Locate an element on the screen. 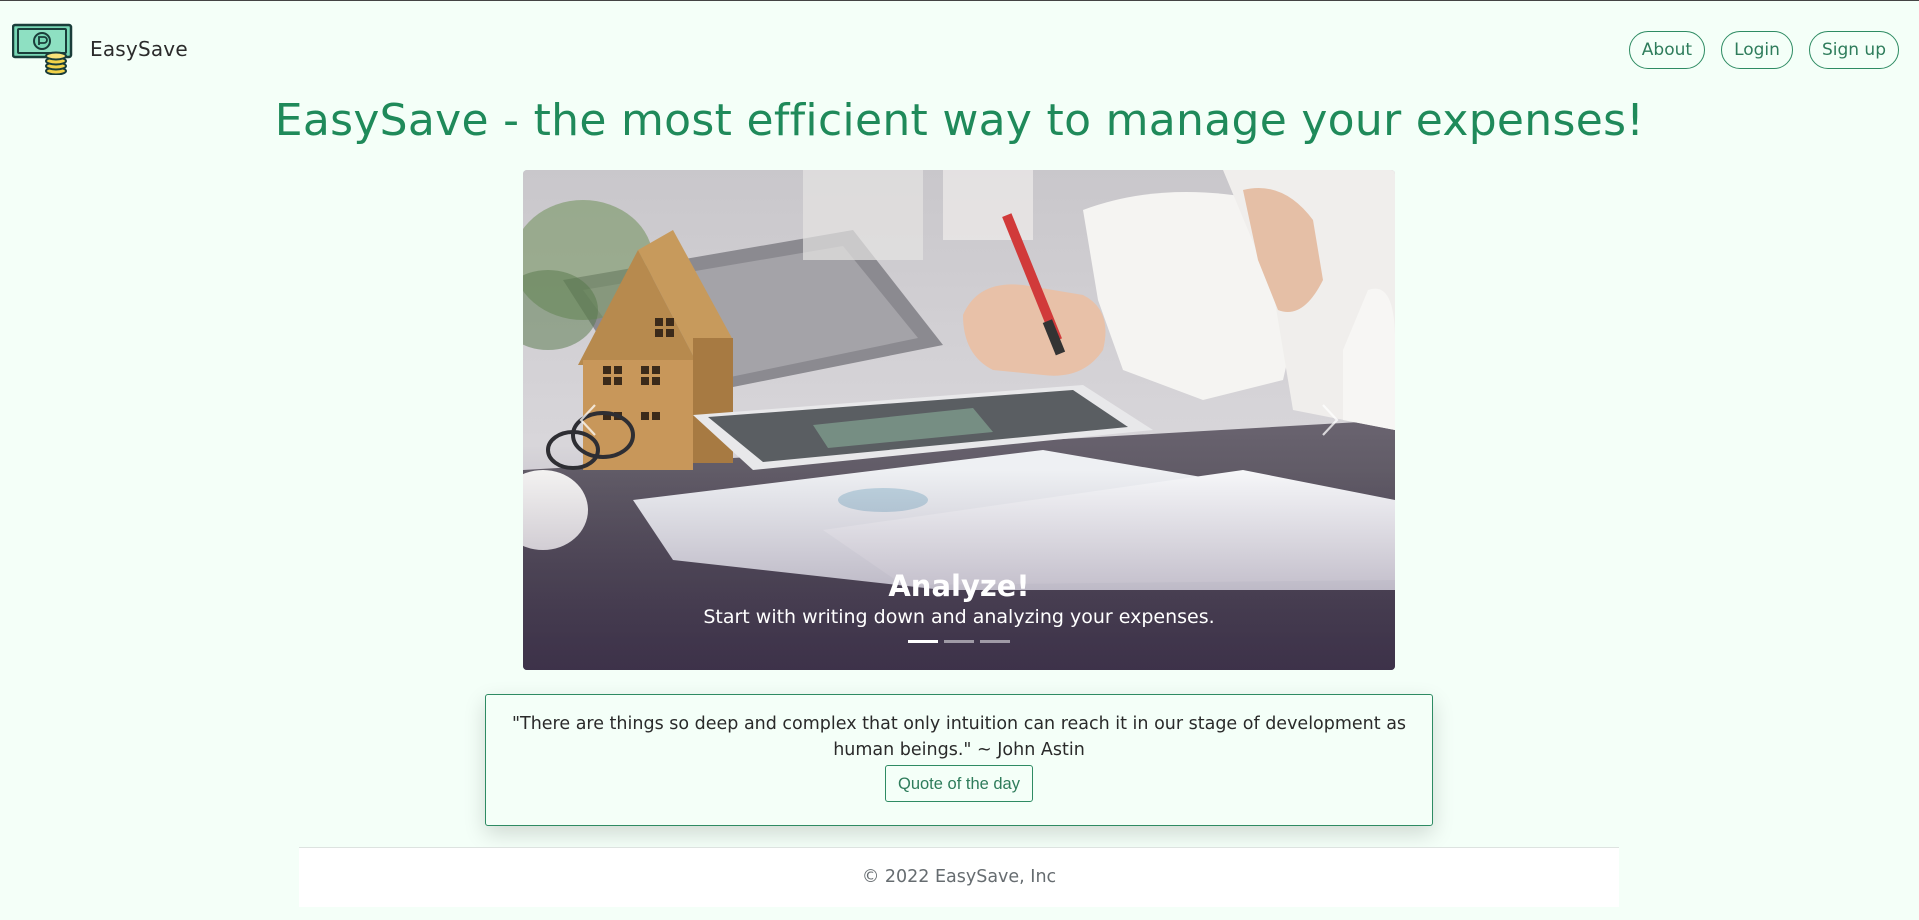  carousel-caption-title: Analyze! is located at coordinates (959, 586).